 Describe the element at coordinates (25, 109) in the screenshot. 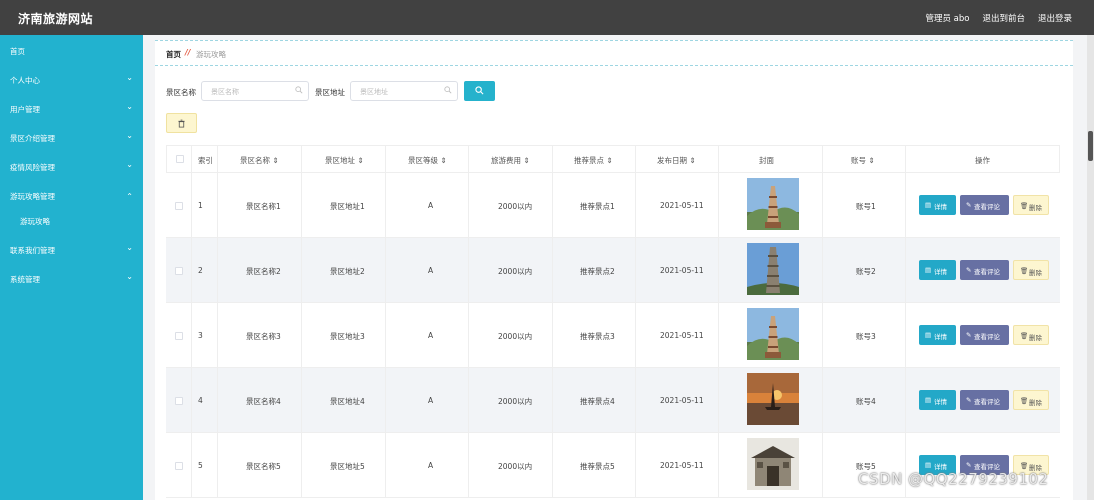

I see `sidebar-item-label: 用户管理` at that location.